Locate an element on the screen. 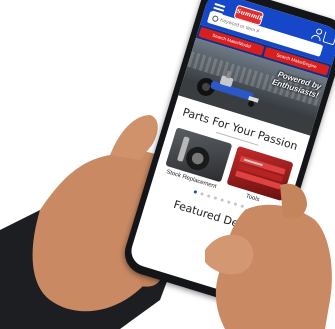  search-icon is located at coordinates (215, 18).